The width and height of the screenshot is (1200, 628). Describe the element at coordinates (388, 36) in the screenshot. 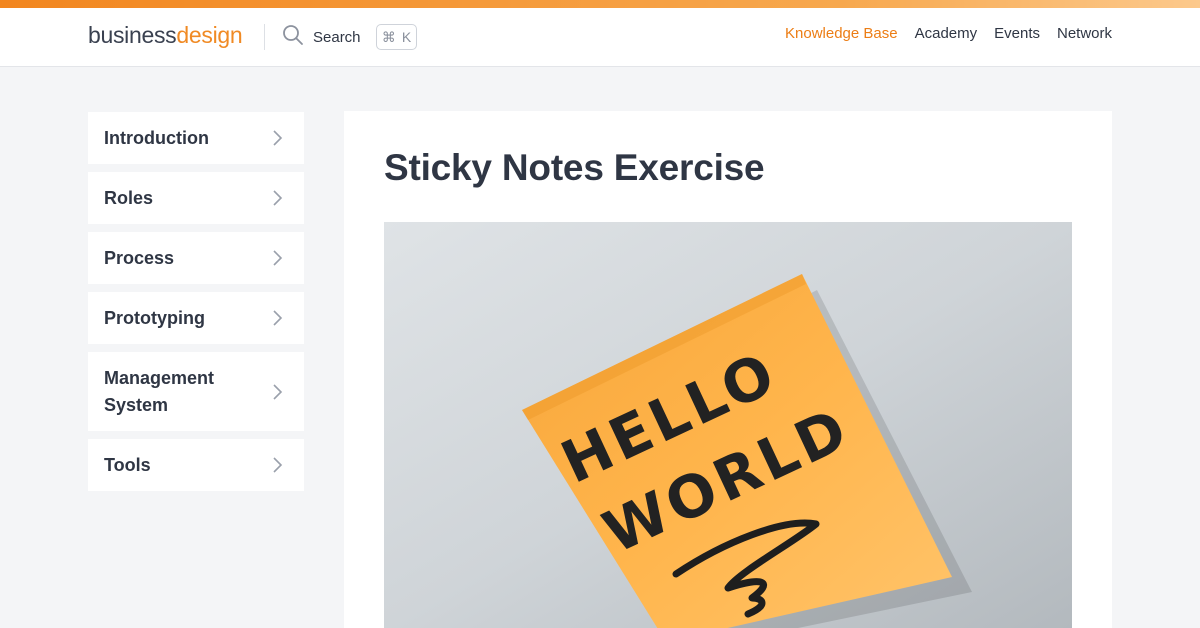

I see `command-key-icon: ⌘` at that location.